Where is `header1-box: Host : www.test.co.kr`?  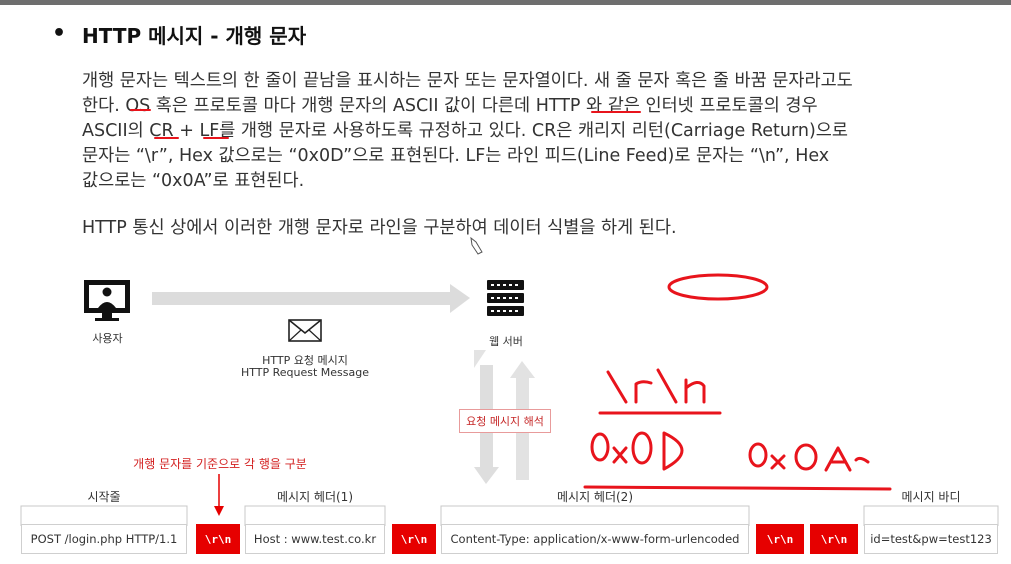 header1-box: Host : www.test.co.kr is located at coordinates (315, 539).